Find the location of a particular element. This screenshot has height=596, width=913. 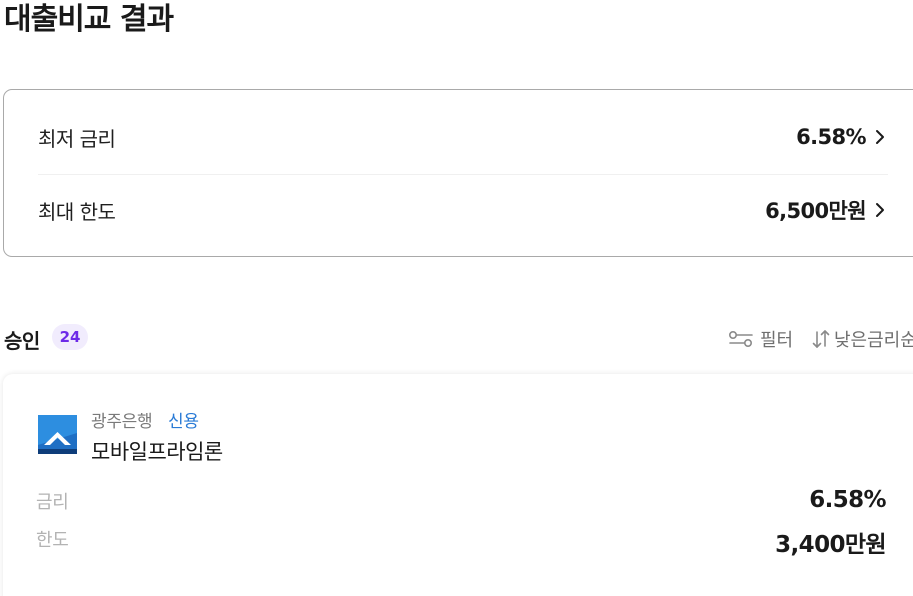

limit-value: 3,400만원 is located at coordinates (830, 545).